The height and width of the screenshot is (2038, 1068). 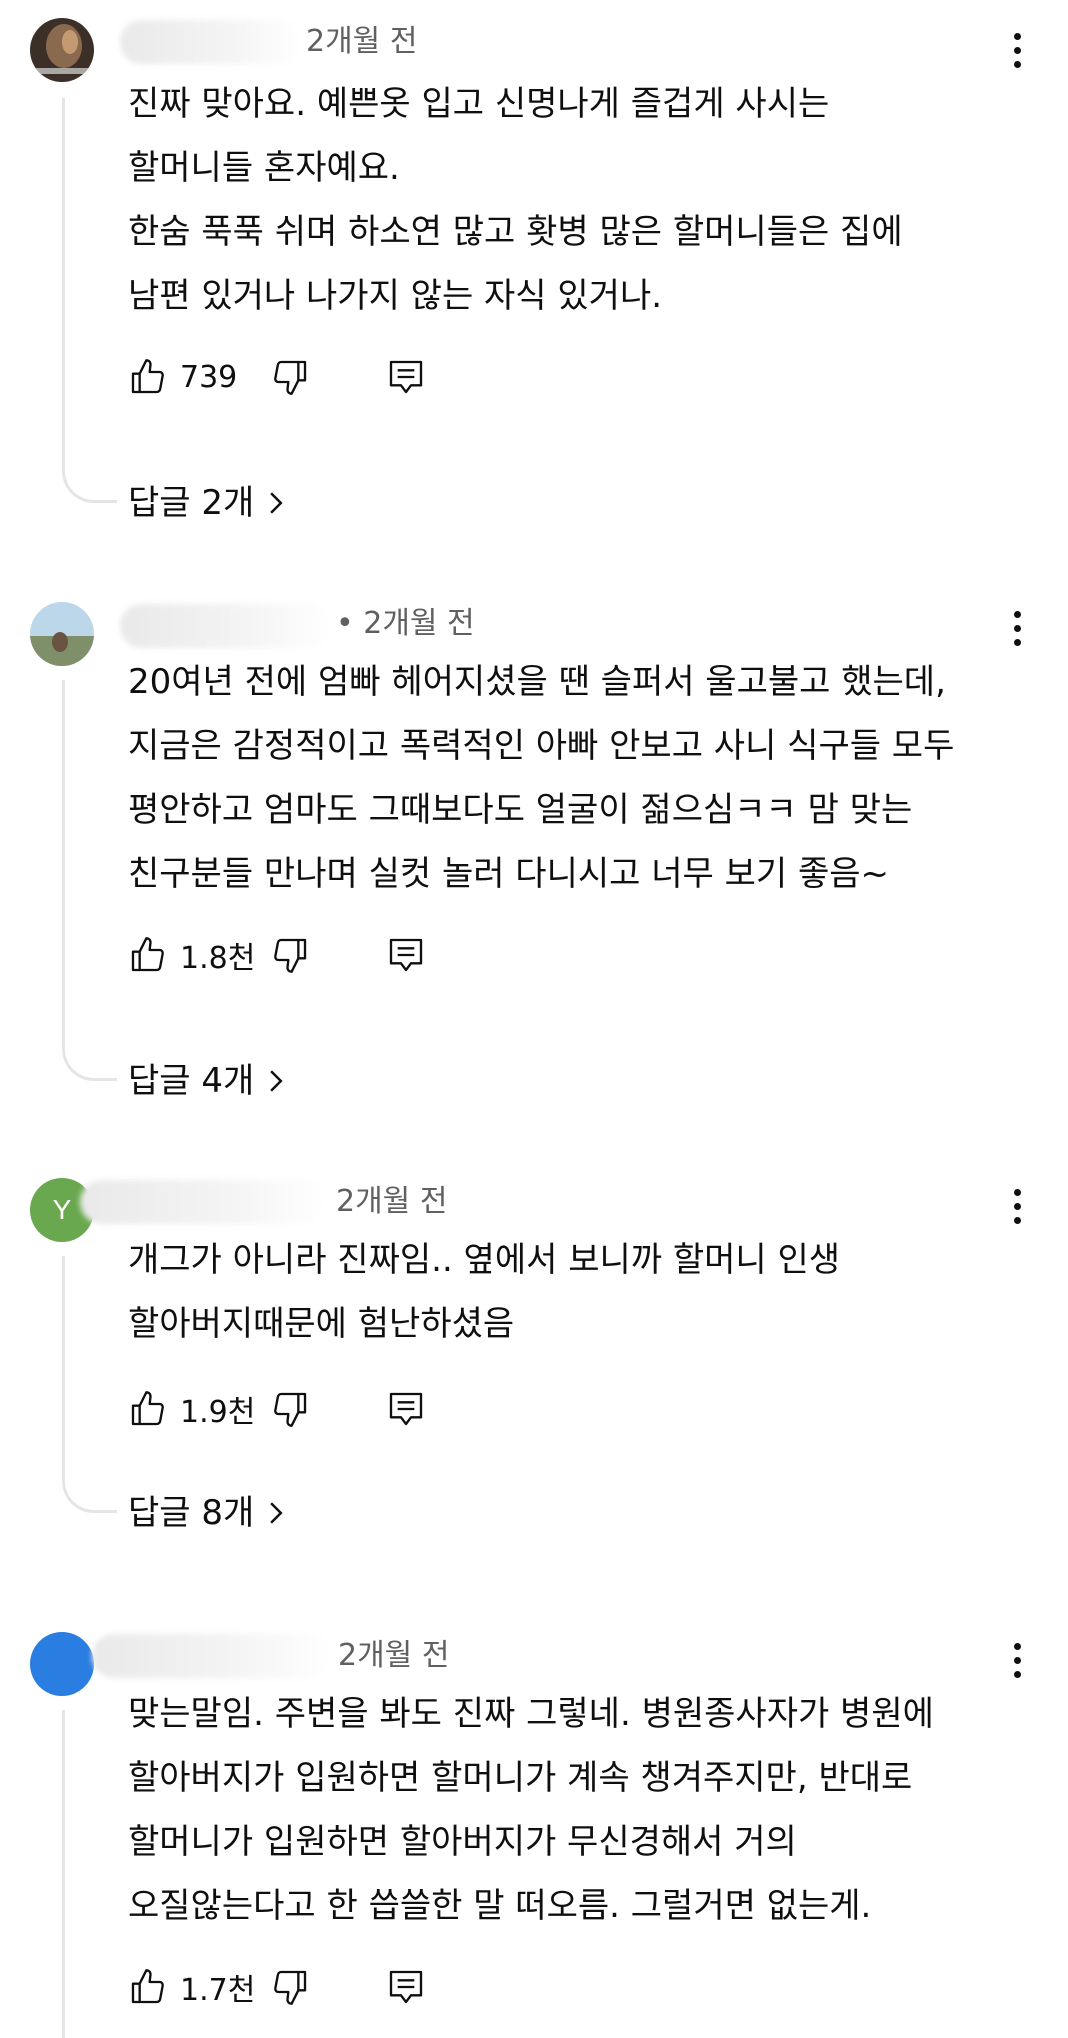 What do you see at coordinates (484, 1260) in the screenshot?
I see `comment-line: 개그가 아니라 진짜임.. 옆에서 보니까 할머니 인생` at bounding box center [484, 1260].